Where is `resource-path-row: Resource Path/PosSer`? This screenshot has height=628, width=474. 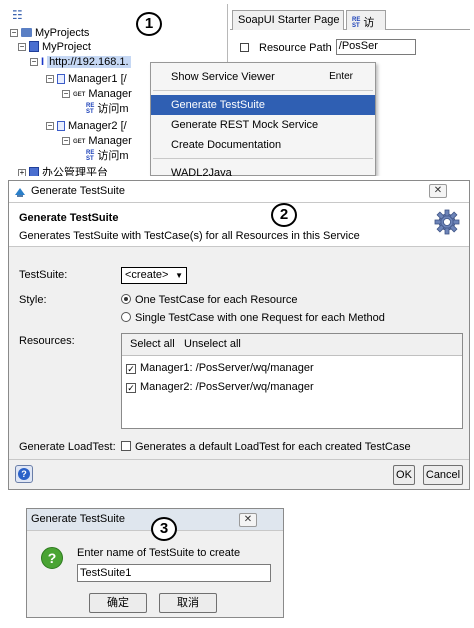
resource-path-row: Resource Path/PosSer is located at coordinates (328, 47).